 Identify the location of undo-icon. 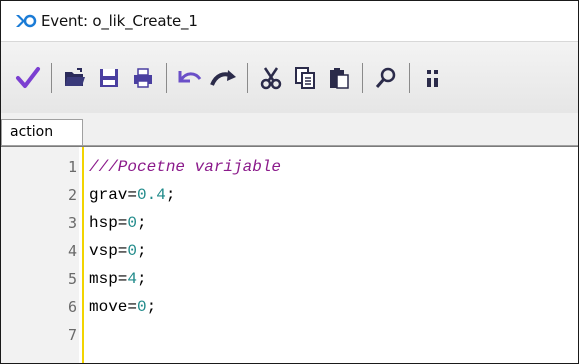
(190, 78).